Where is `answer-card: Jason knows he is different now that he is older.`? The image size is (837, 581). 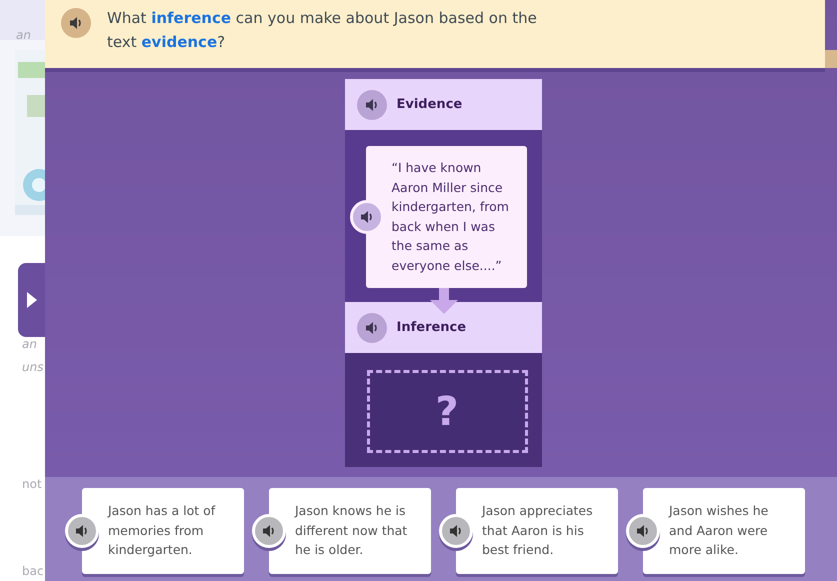 answer-card: Jason knows he is different now that he is older. is located at coordinates (350, 531).